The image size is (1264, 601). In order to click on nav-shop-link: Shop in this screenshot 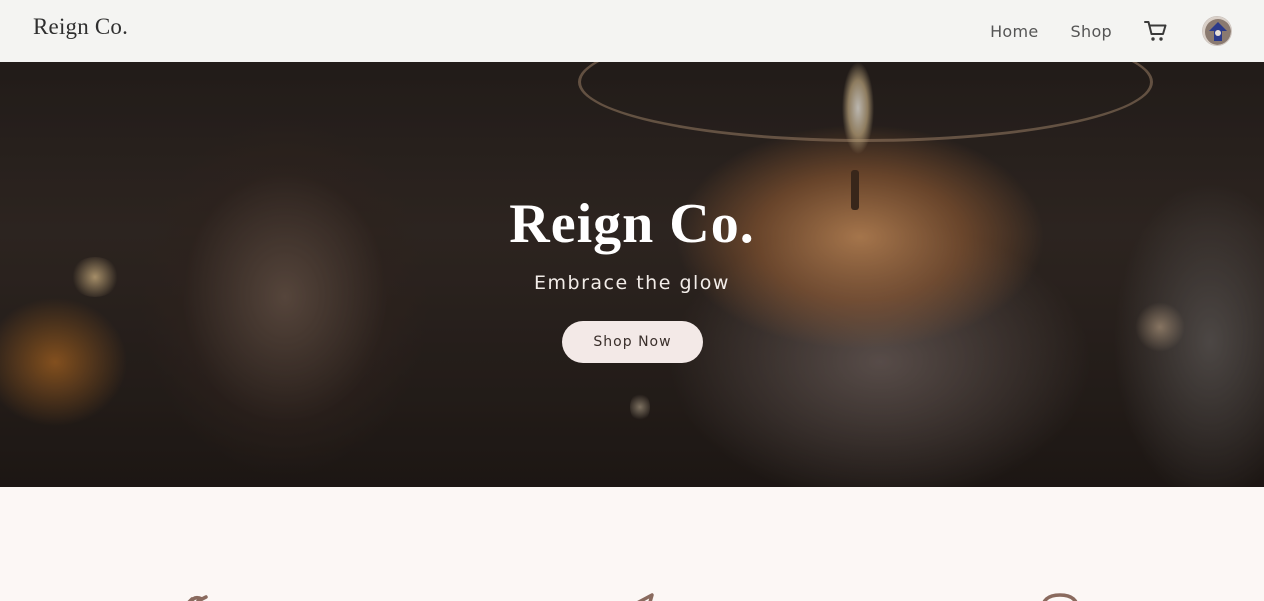, I will do `click(1091, 31)`.